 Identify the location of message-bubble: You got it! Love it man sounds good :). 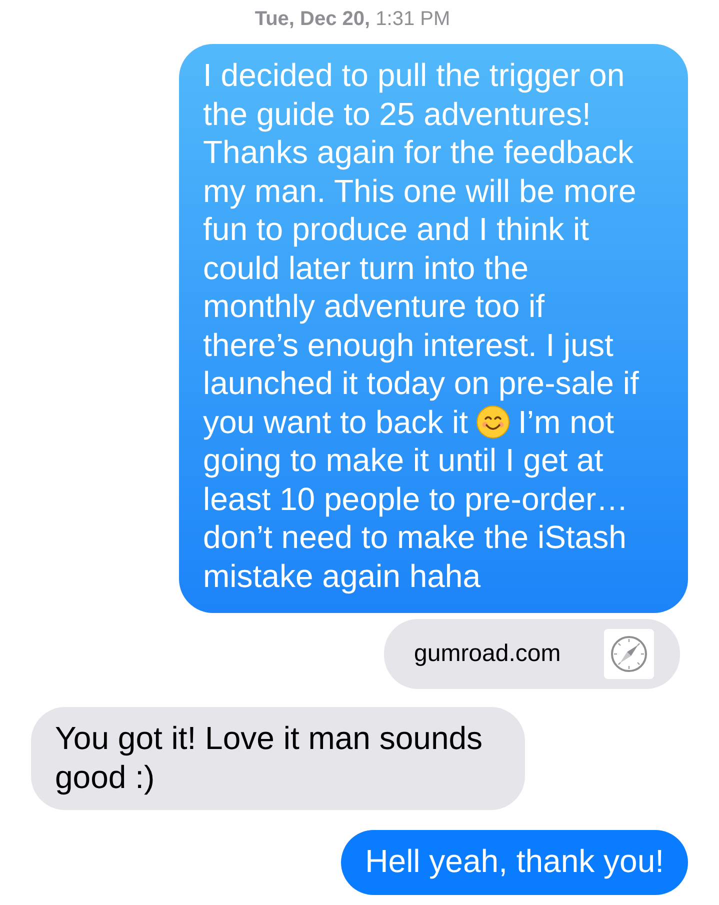
(278, 758).